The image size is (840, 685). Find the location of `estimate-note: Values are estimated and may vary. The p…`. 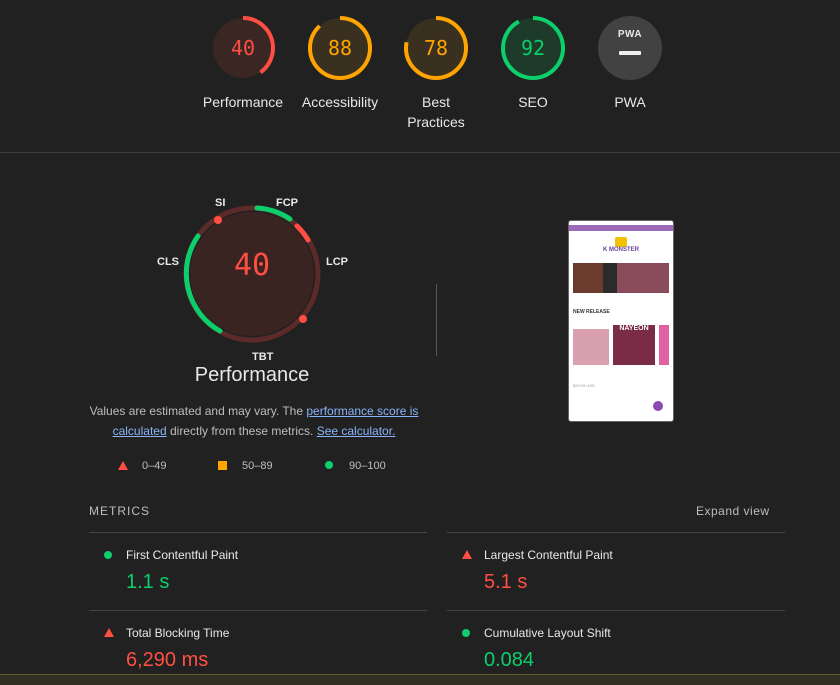

estimate-note: Values are estimated and may vary. The p… is located at coordinates (254, 421).